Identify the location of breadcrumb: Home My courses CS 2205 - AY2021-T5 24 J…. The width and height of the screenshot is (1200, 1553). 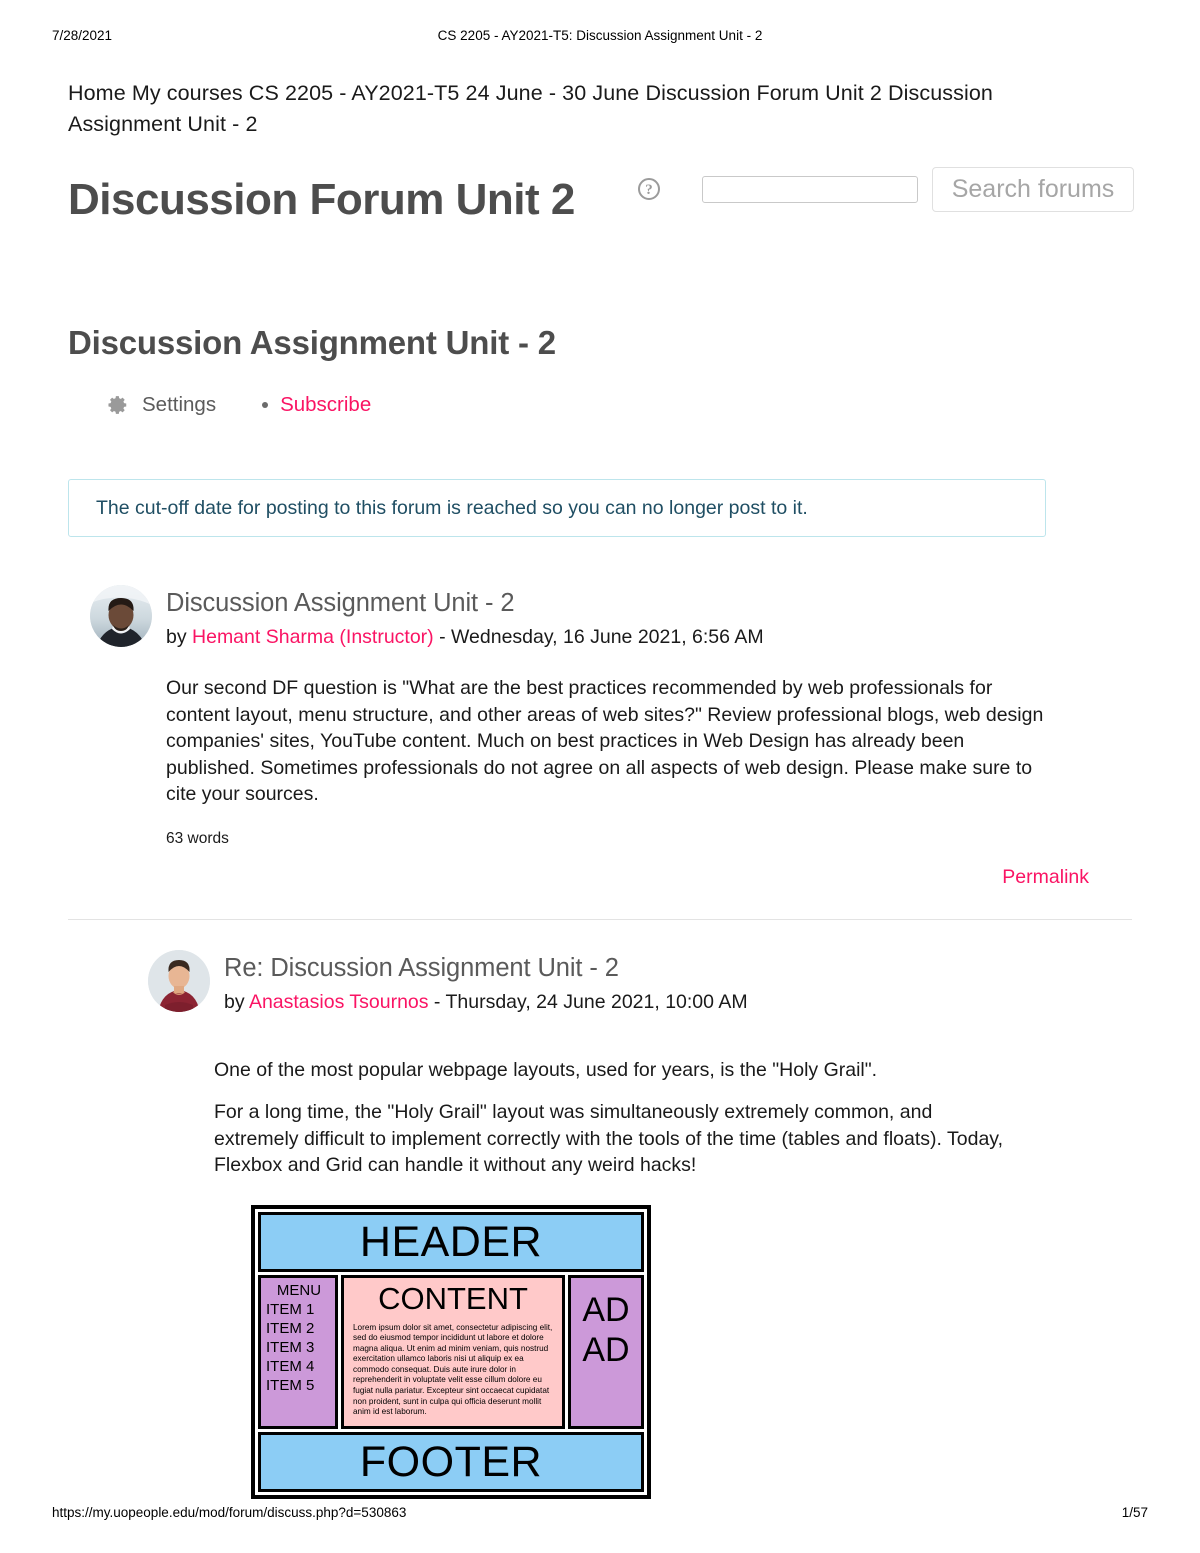
(560, 109).